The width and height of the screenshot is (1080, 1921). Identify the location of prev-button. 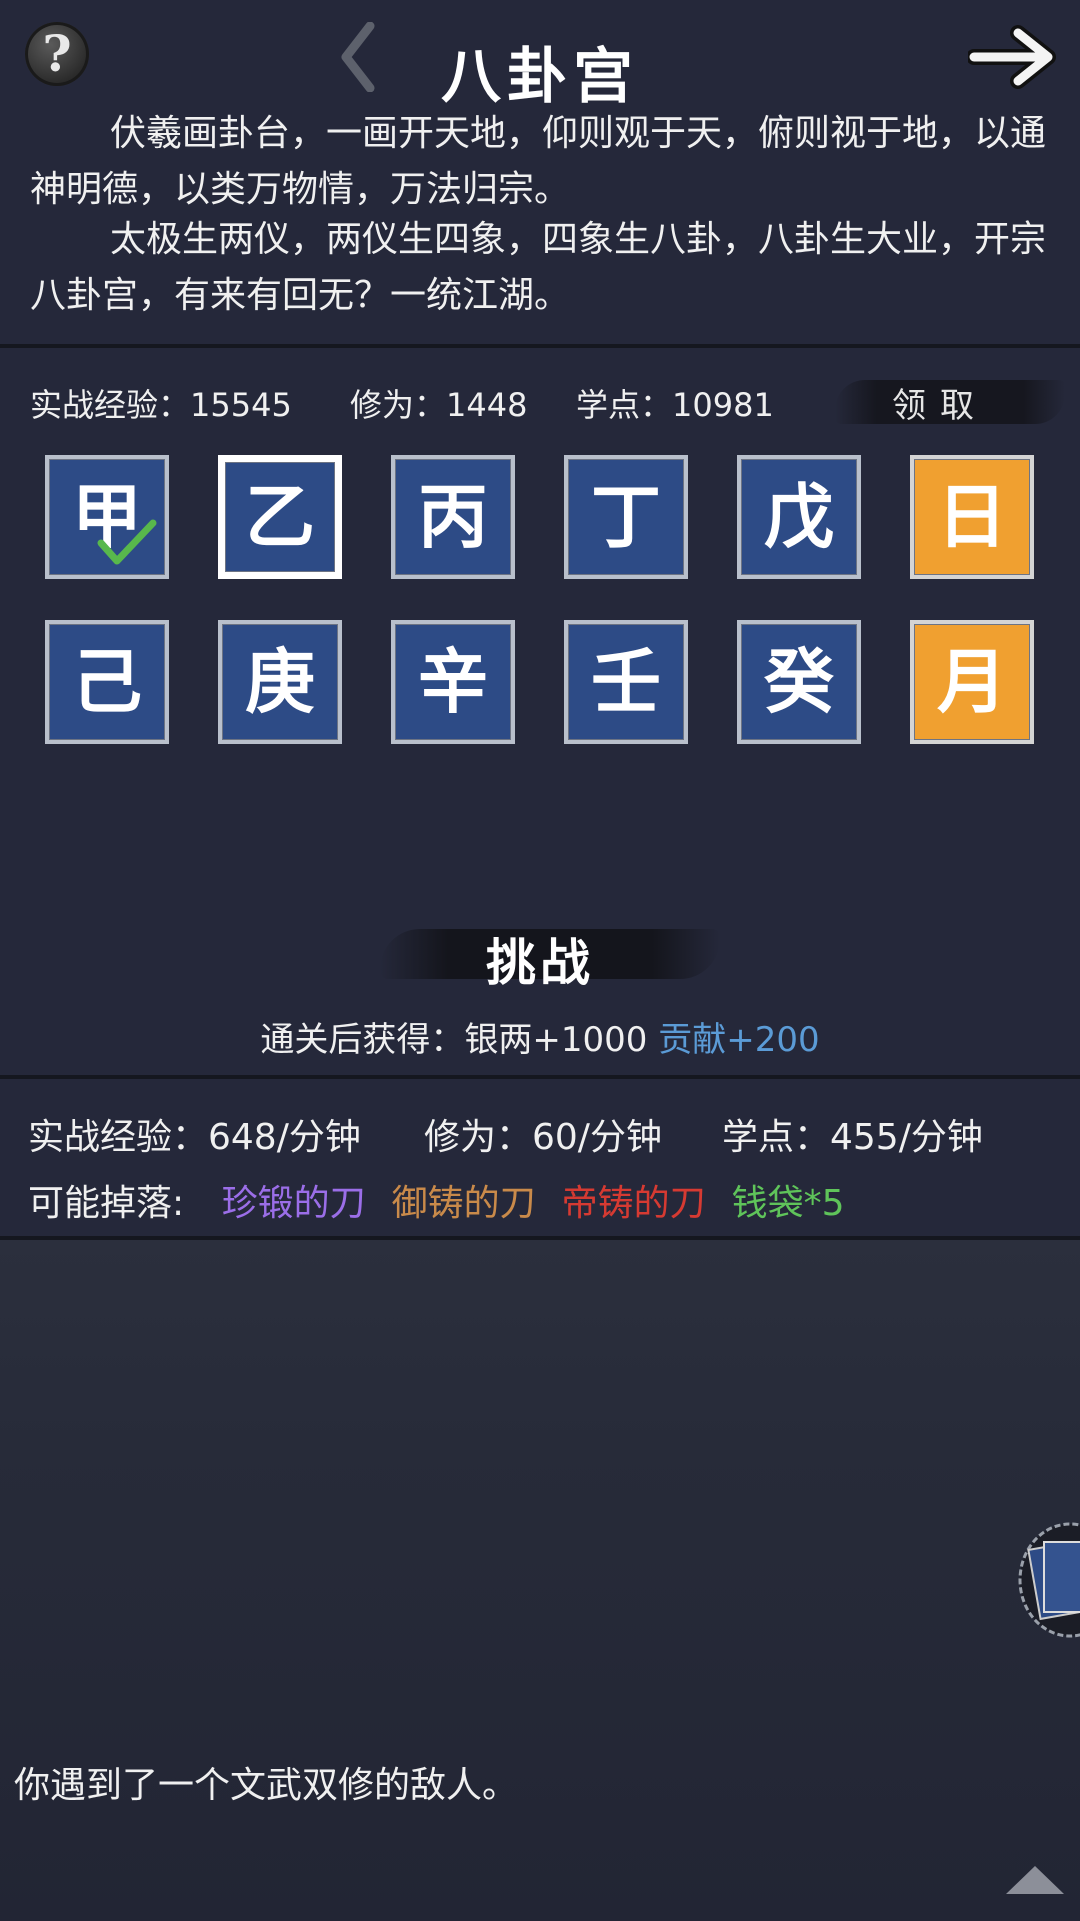
(358, 57).